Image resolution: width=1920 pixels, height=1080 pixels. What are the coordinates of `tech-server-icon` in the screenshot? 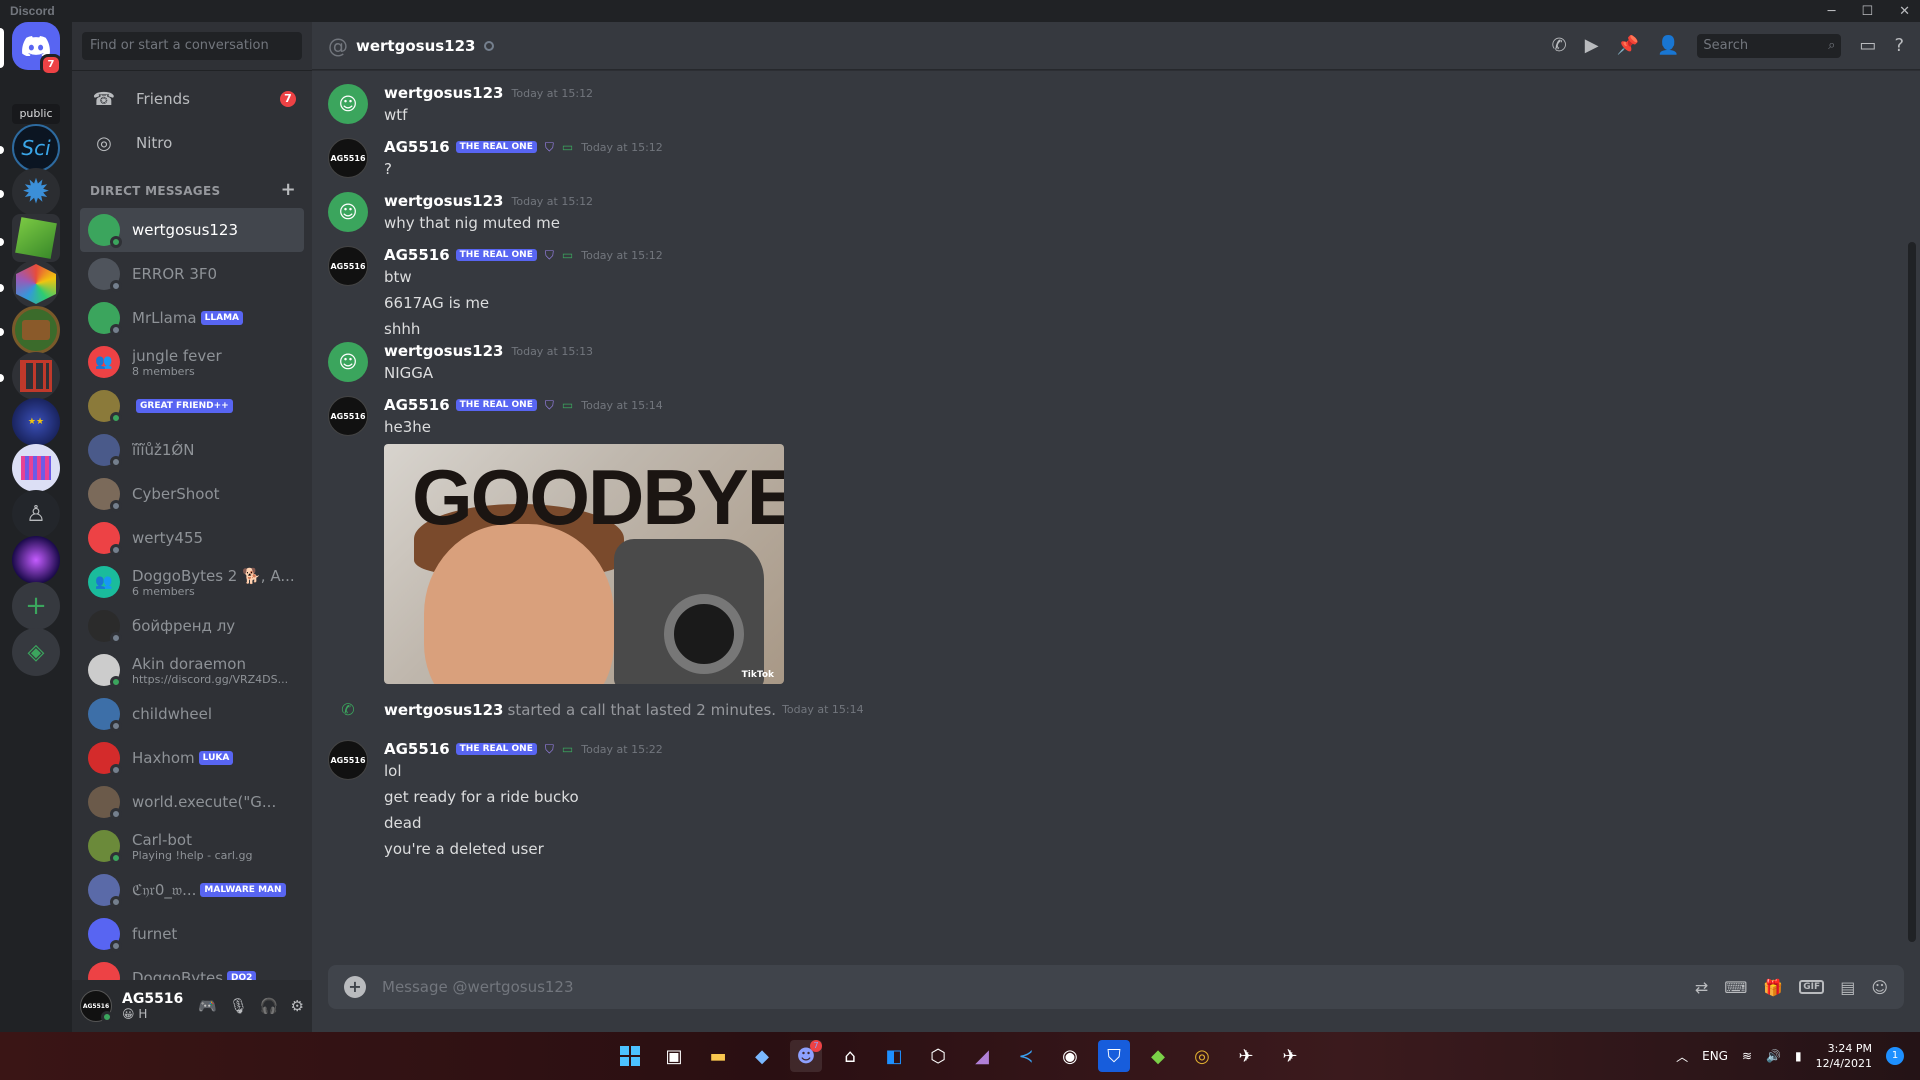 It's located at (36, 468).